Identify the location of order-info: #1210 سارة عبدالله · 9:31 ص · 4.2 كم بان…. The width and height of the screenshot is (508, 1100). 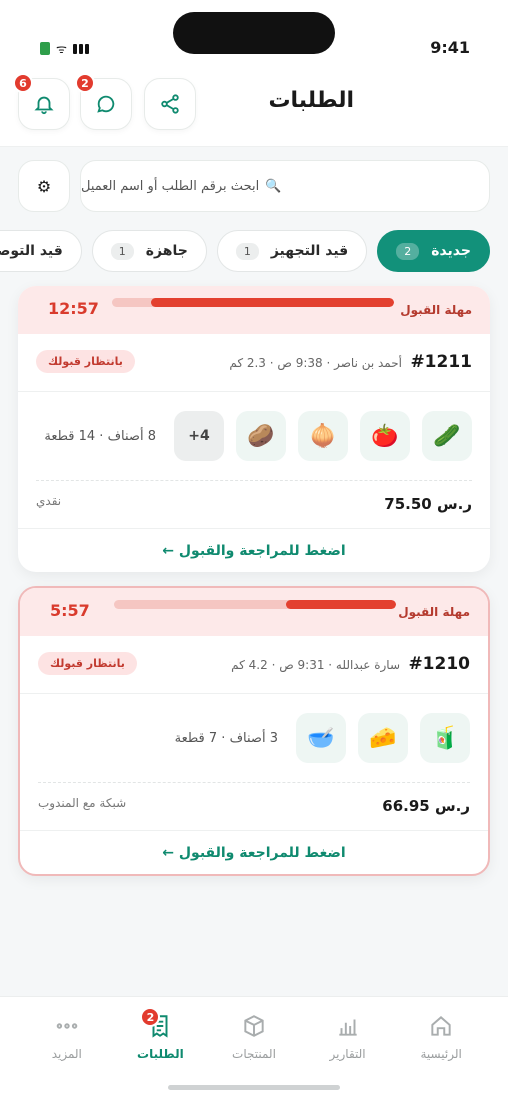
(254, 665).